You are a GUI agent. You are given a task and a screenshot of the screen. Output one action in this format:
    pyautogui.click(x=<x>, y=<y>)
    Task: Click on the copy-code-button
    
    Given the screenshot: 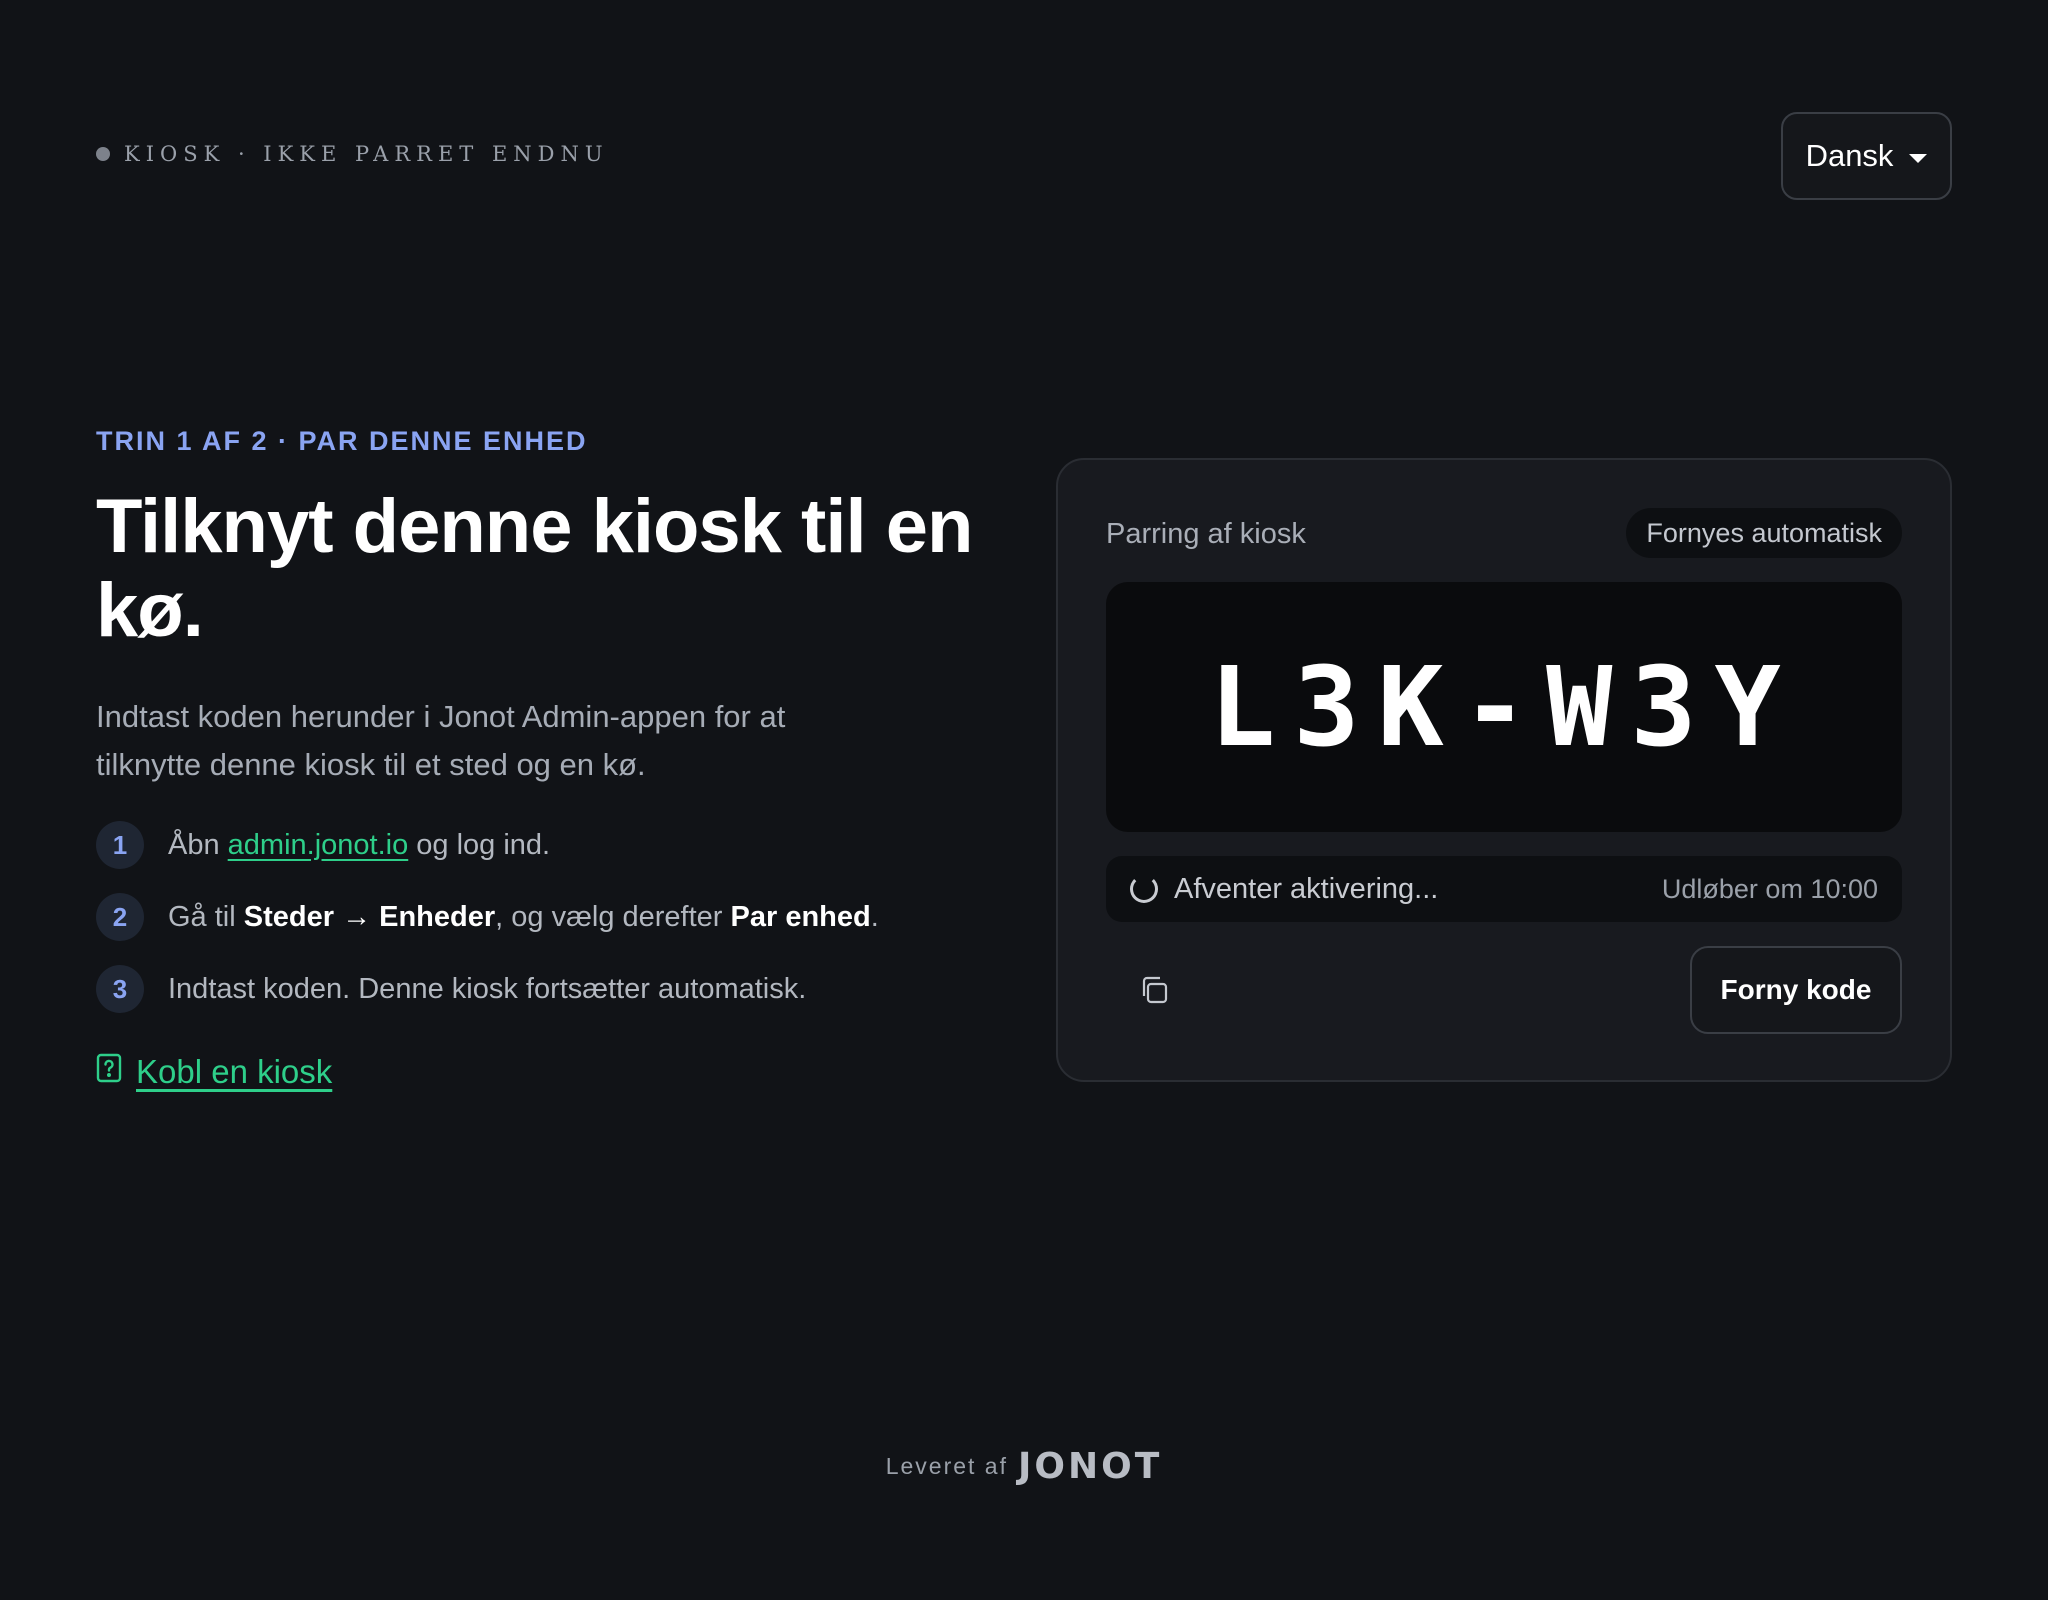 What is the action you would take?
    pyautogui.click(x=1154, y=992)
    